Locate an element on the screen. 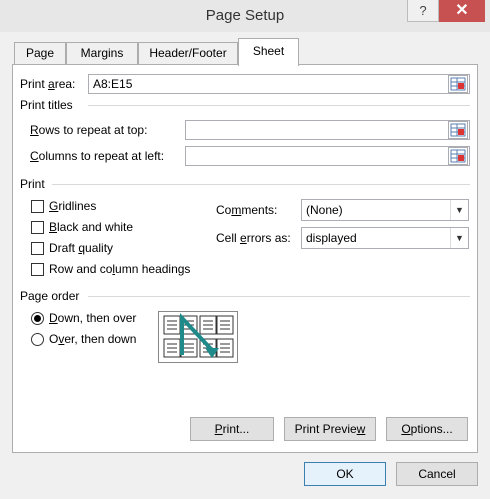 The image size is (490, 499). page-order-heading: Page order is located at coordinates (50, 296).